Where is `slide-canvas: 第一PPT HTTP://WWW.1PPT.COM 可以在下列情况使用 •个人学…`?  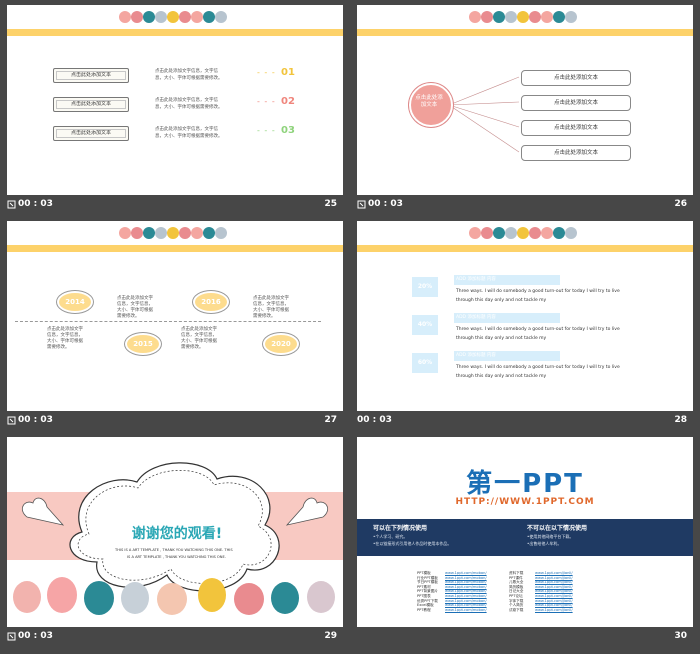 slide-canvas: 第一PPT HTTP://WWW.1PPT.COM 可以在下列情况使用 •个人学… is located at coordinates (525, 532).